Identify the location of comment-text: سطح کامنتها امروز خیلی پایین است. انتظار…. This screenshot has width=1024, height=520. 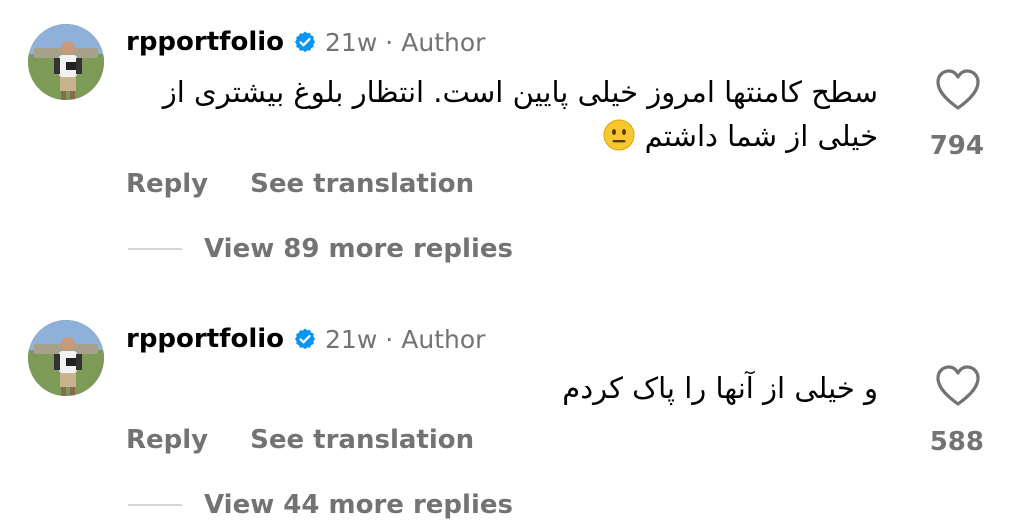
(498, 114).